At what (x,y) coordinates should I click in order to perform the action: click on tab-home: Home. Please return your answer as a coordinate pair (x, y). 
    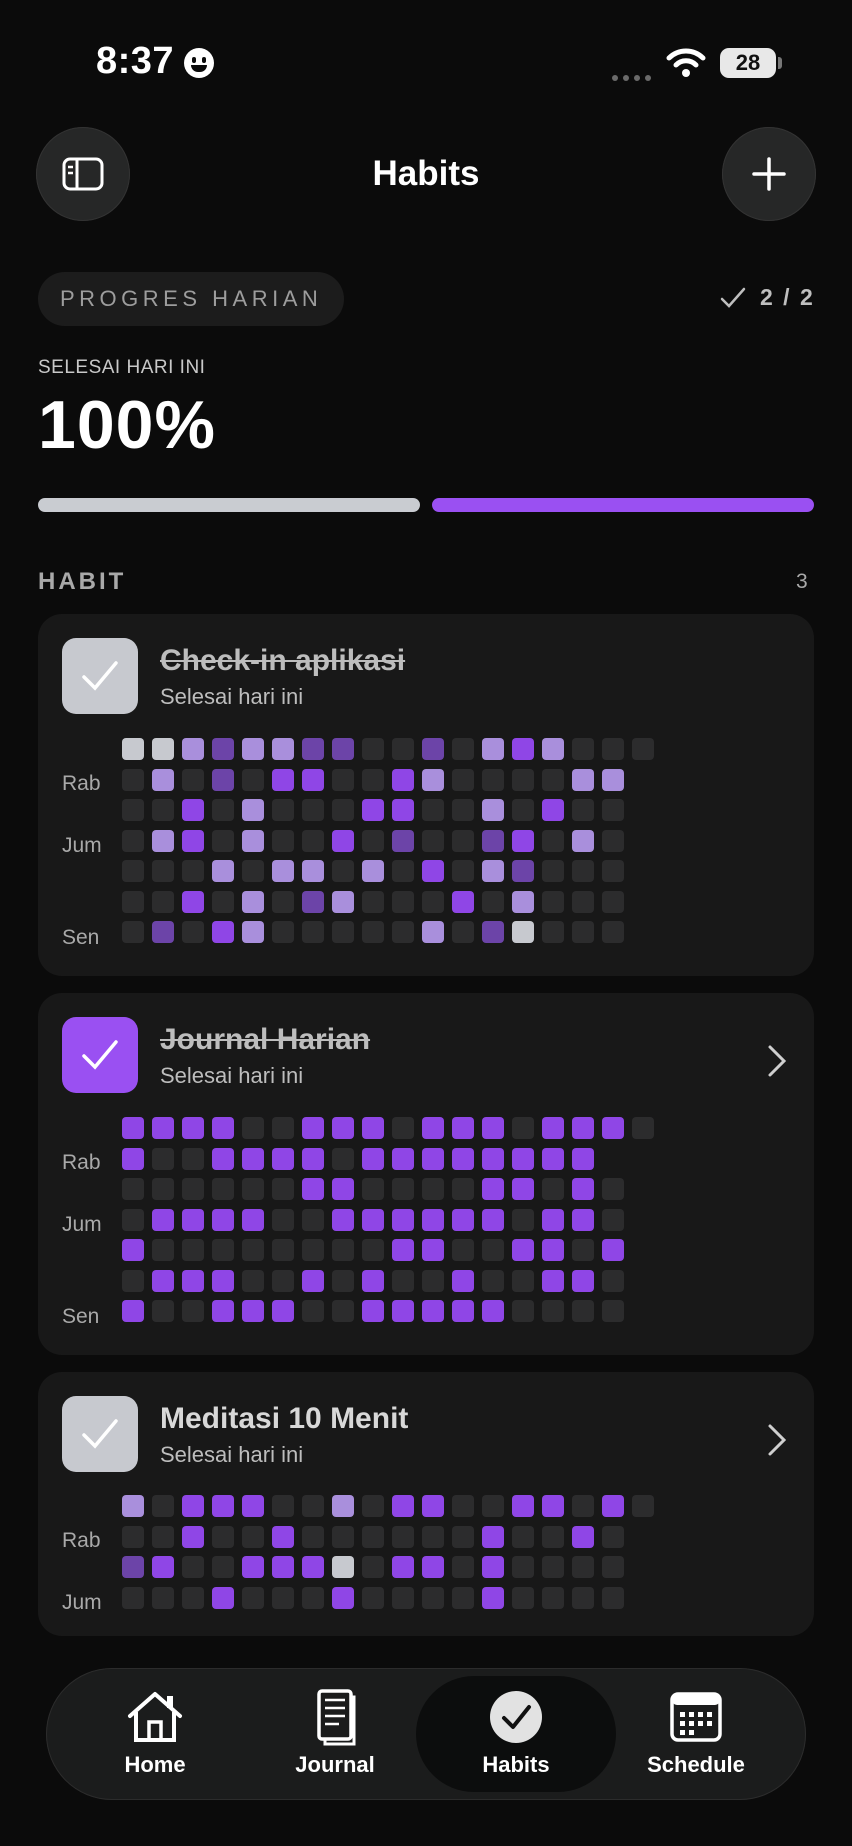
    Looking at the image, I should click on (155, 1733).